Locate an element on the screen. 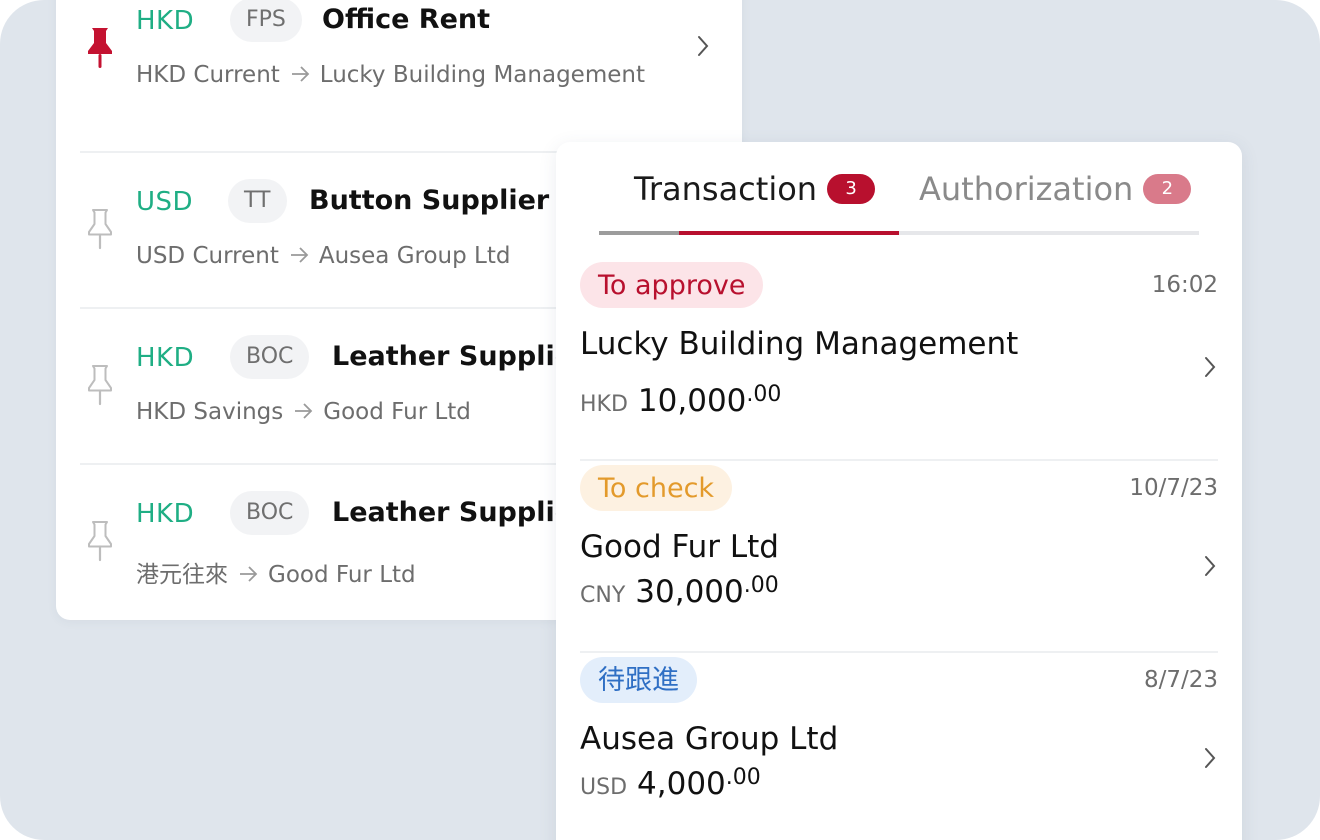 The height and width of the screenshot is (840, 1320). status-badge: To check is located at coordinates (656, 488).